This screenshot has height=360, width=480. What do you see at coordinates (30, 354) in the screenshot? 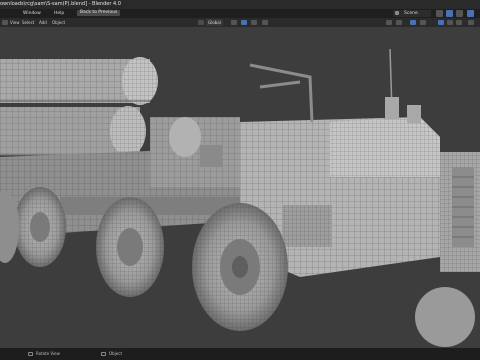
I see `mouse-middle-icon` at bounding box center [30, 354].